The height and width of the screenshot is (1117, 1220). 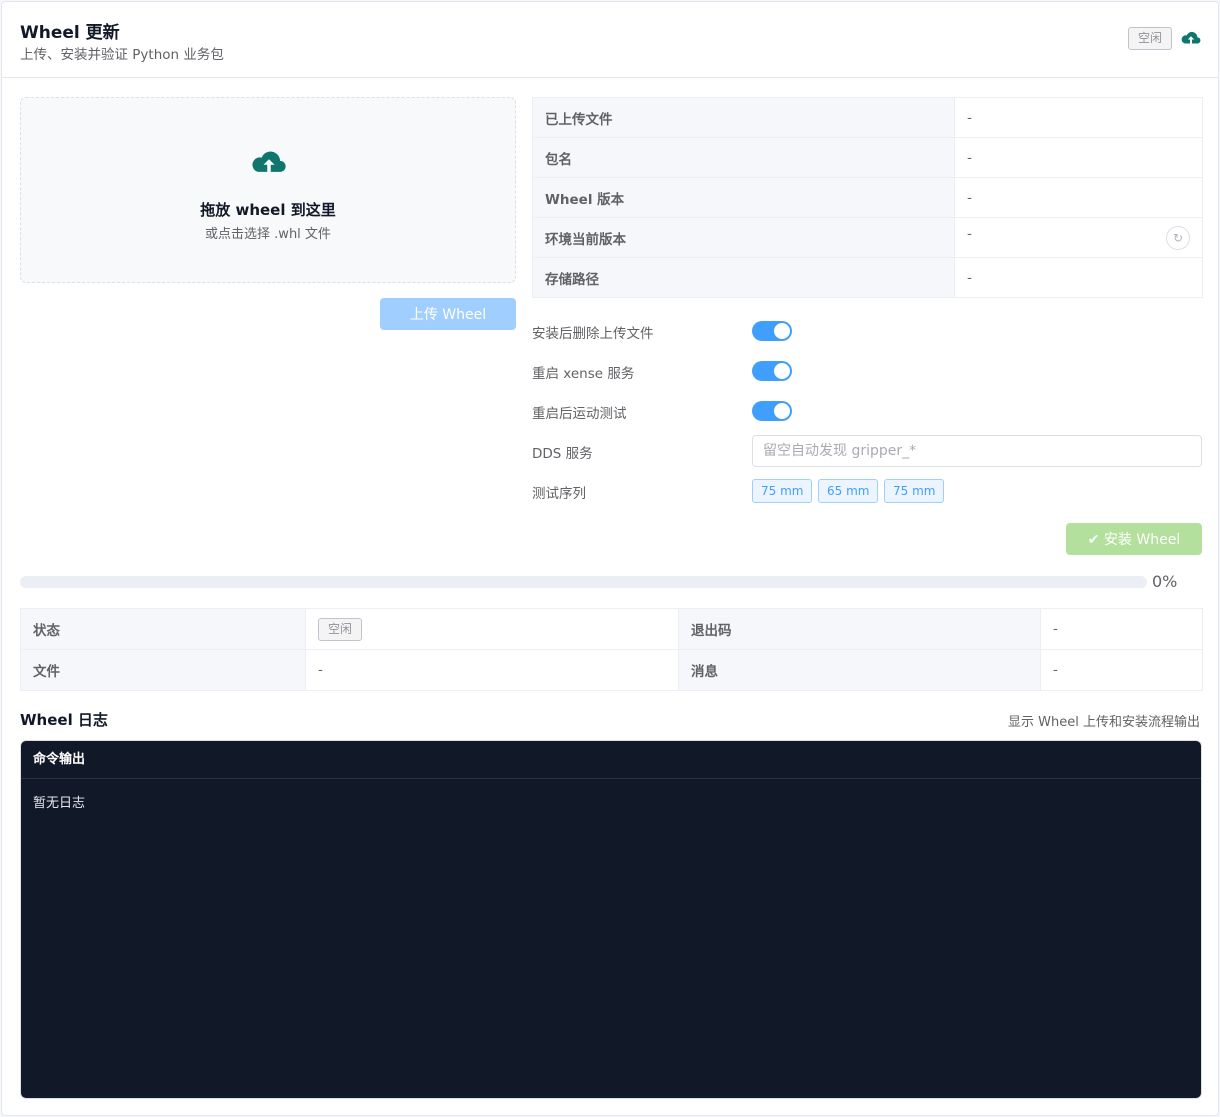 I want to click on table-row: 环境当前版本 - ↻, so click(x=867, y=237).